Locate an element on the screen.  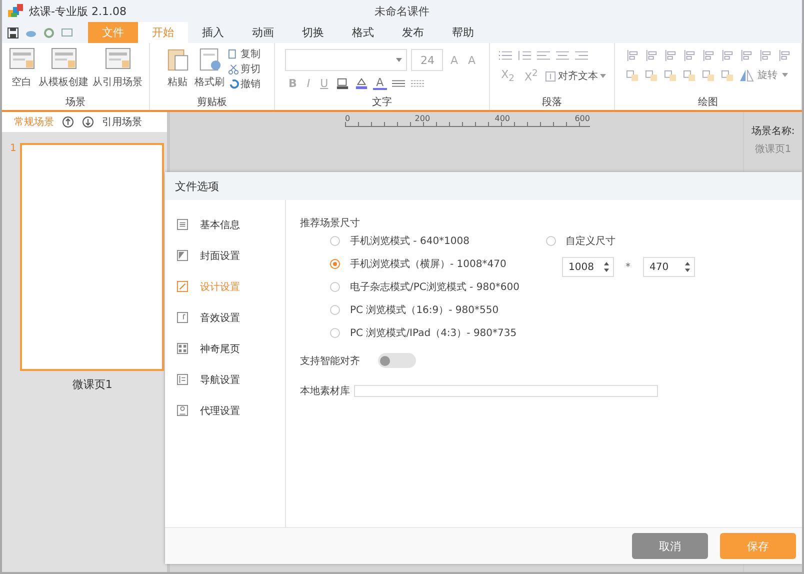
scene-button: 从引用场景 is located at coordinates (118, 68).